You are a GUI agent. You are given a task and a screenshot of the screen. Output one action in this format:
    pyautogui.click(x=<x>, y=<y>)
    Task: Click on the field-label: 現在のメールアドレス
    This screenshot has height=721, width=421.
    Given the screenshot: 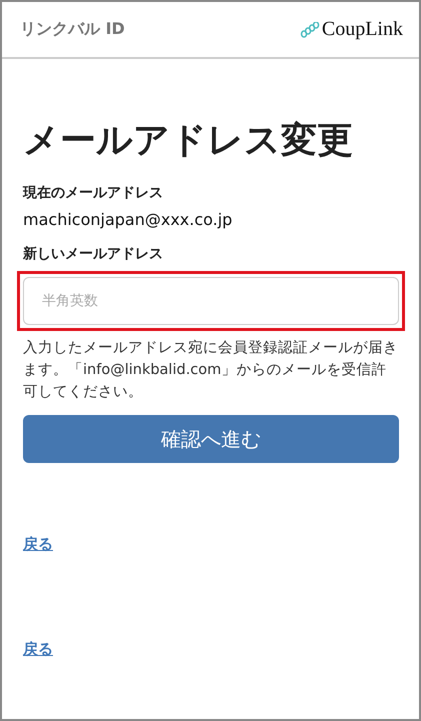 What is the action you would take?
    pyautogui.click(x=93, y=193)
    